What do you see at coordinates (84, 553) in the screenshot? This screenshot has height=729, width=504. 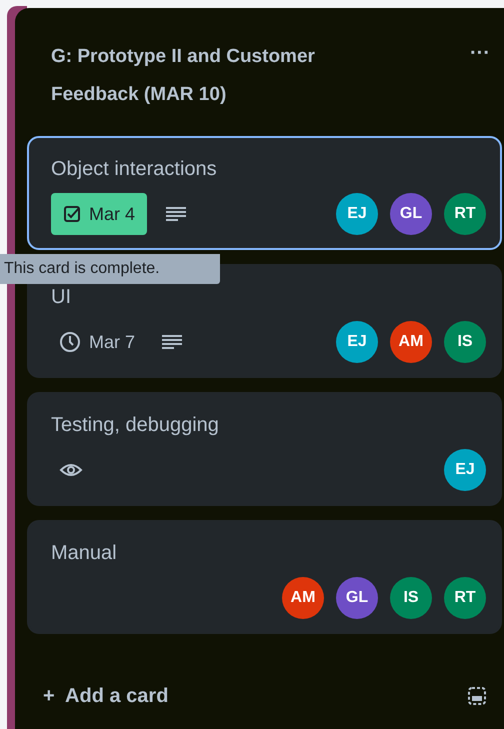 I see `card-title: Manual` at bounding box center [84, 553].